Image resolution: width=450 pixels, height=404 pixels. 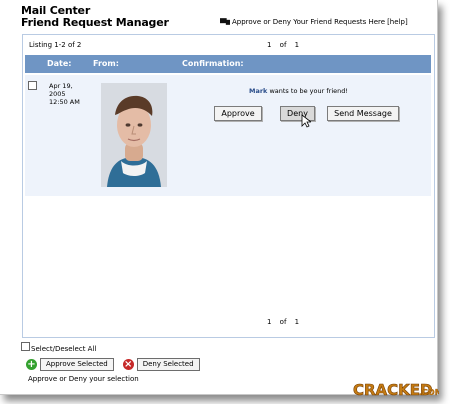 I want to click on profile-photo-image, so click(x=134, y=135).